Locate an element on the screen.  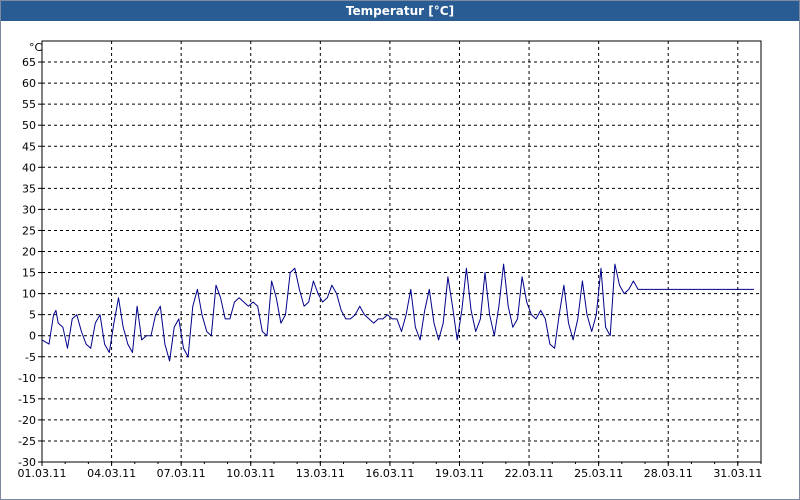
x-tick-label: 31.03.11 is located at coordinates (737, 473).